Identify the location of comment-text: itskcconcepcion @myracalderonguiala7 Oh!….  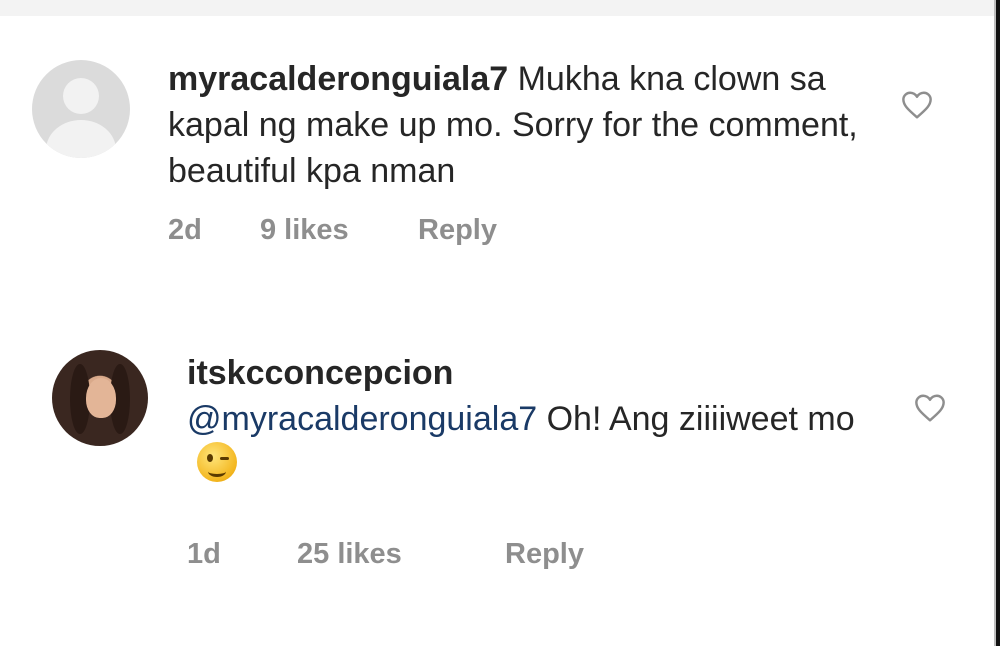
(537, 419).